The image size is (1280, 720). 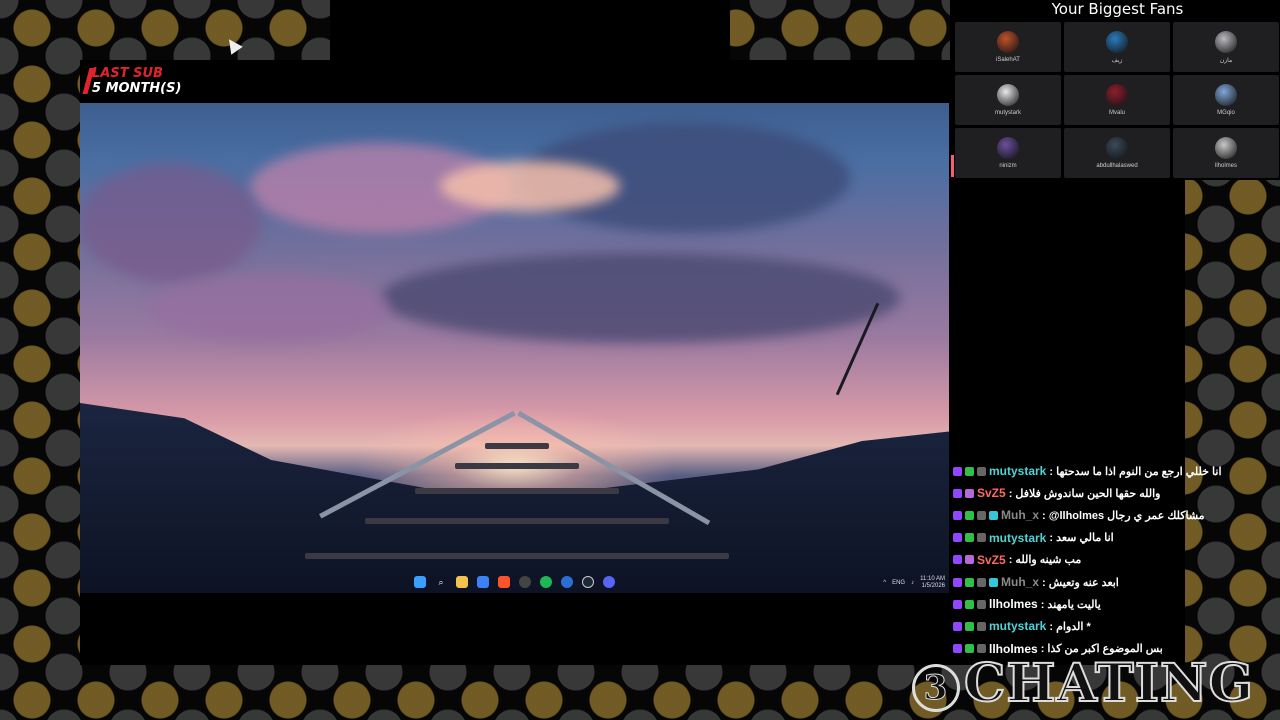 I want to click on fan-name: abdullhalaswed, so click(x=1117, y=166).